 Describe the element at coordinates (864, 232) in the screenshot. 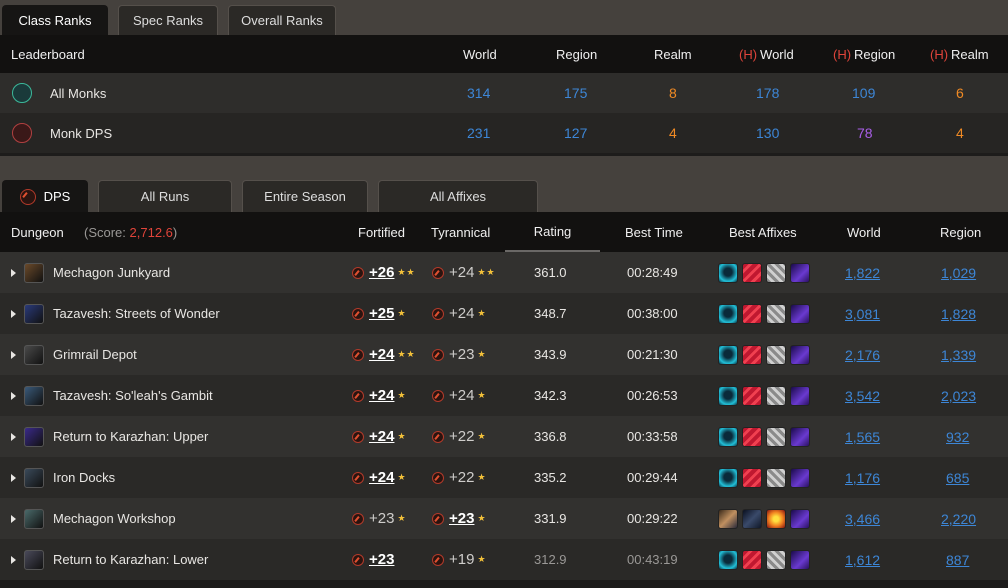

I see `col-world: World` at that location.